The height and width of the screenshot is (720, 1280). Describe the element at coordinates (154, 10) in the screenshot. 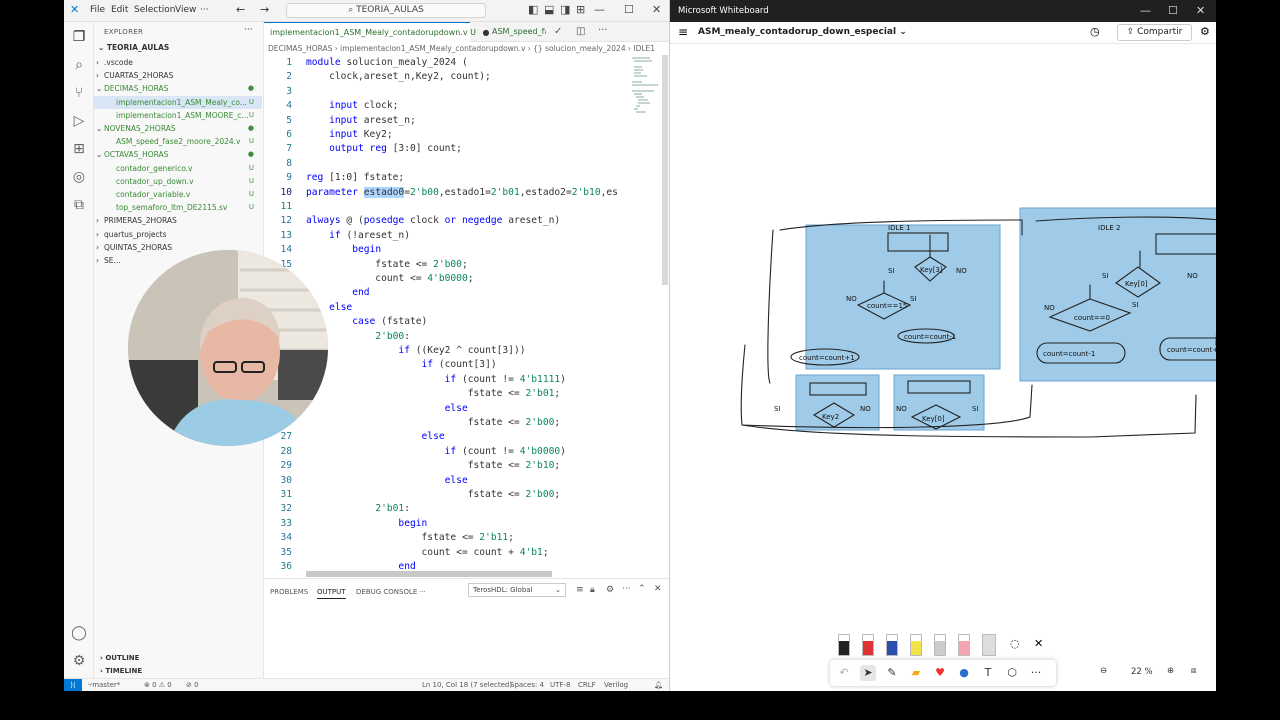

I see `menu-selection: Selection` at that location.